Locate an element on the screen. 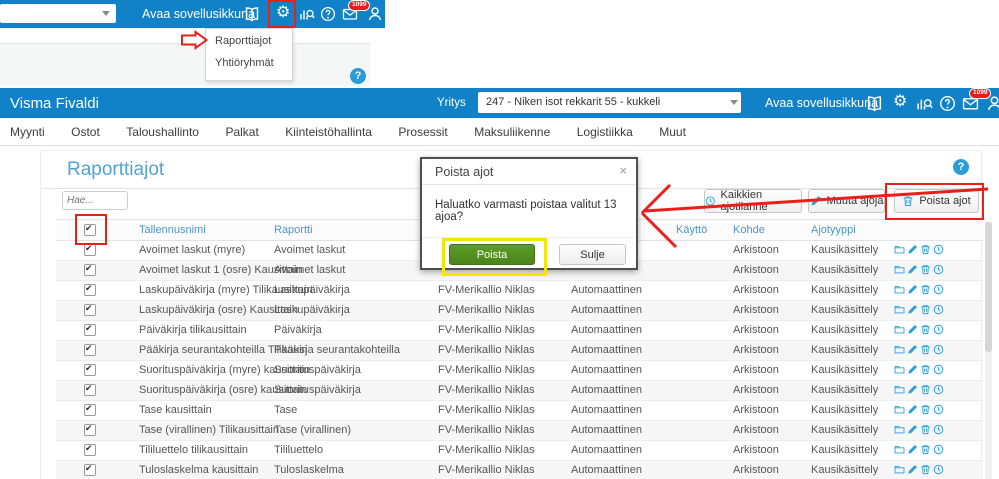  overlay-company-select is located at coordinates (58, 13).